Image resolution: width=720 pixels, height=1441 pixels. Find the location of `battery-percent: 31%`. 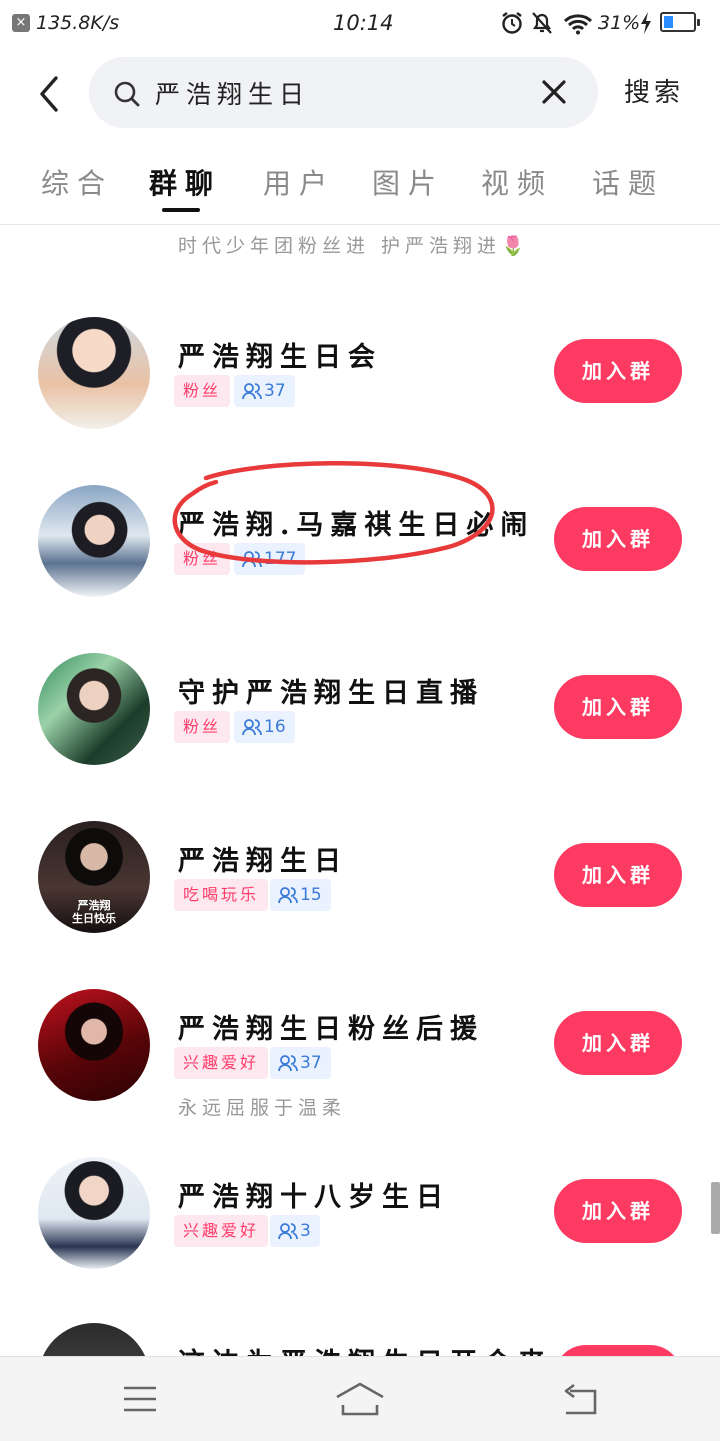

battery-percent: 31% is located at coordinates (619, 23).